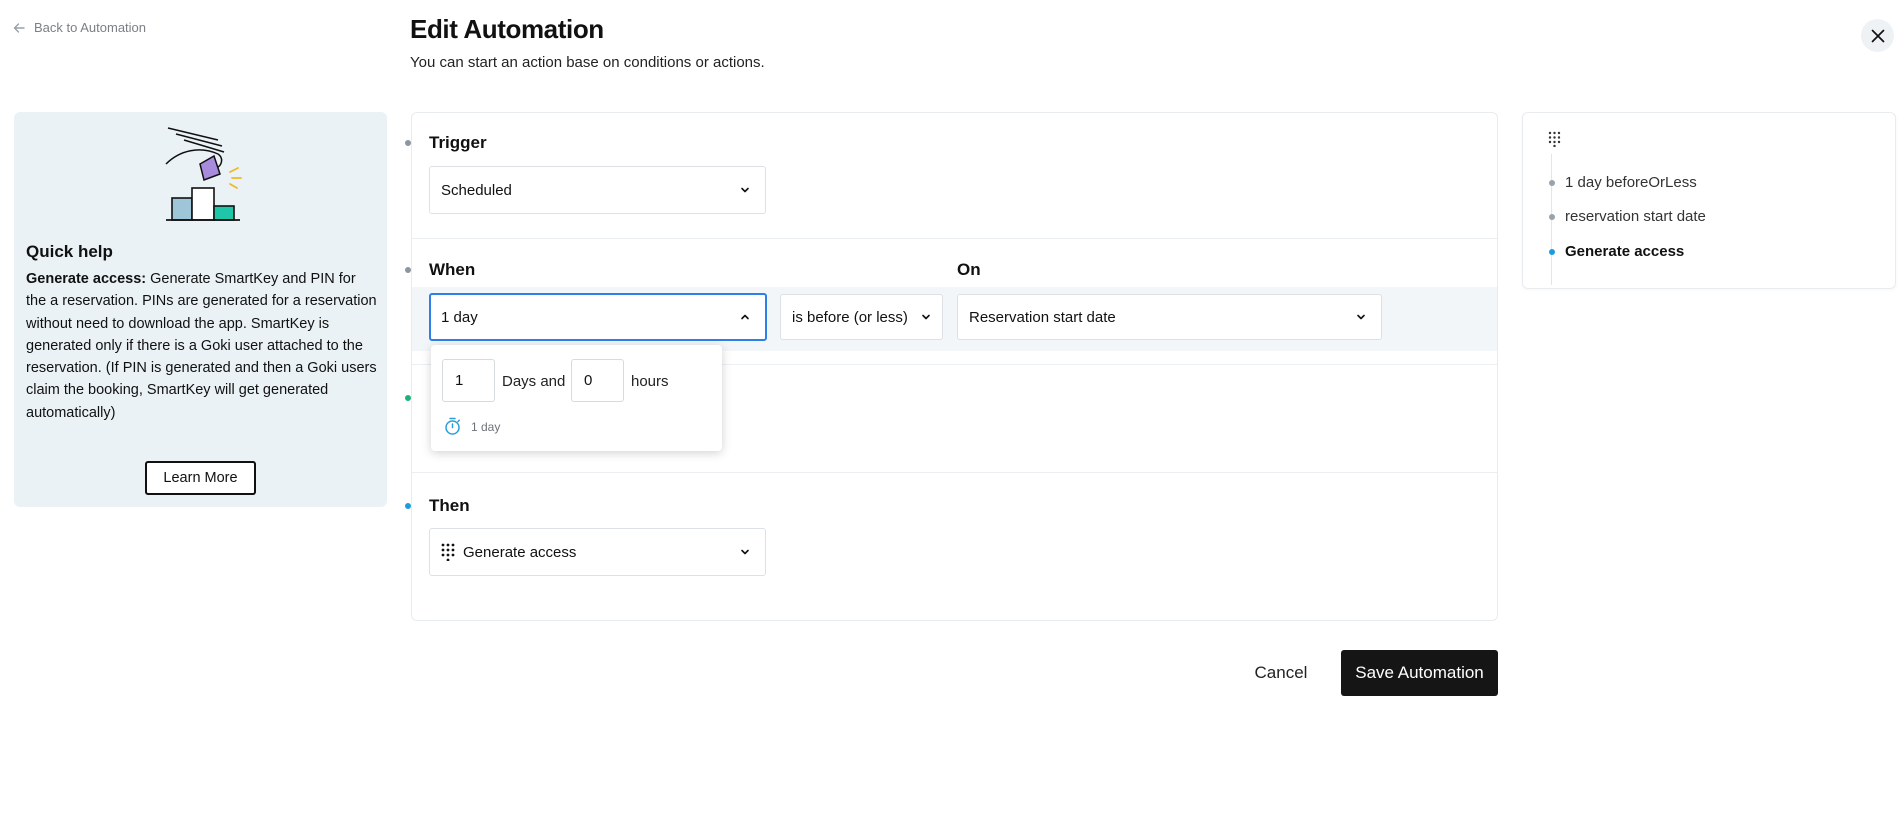 The height and width of the screenshot is (815, 1902). What do you see at coordinates (486, 427) in the screenshot?
I see `duration-preview: 1 day` at bounding box center [486, 427].